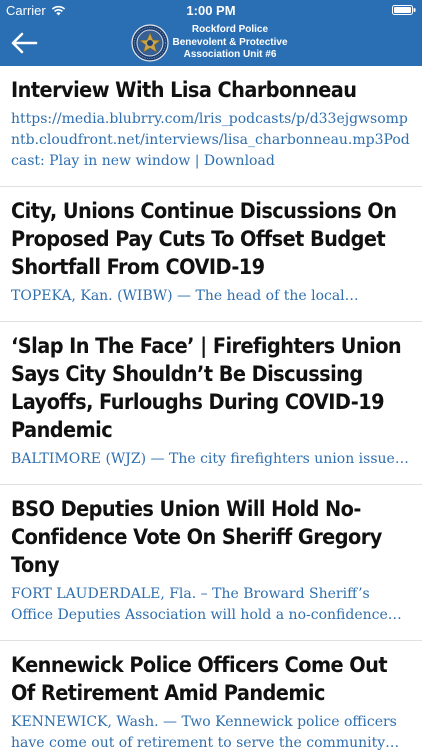  I want to click on status-time: 1:00 PM, so click(211, 10).